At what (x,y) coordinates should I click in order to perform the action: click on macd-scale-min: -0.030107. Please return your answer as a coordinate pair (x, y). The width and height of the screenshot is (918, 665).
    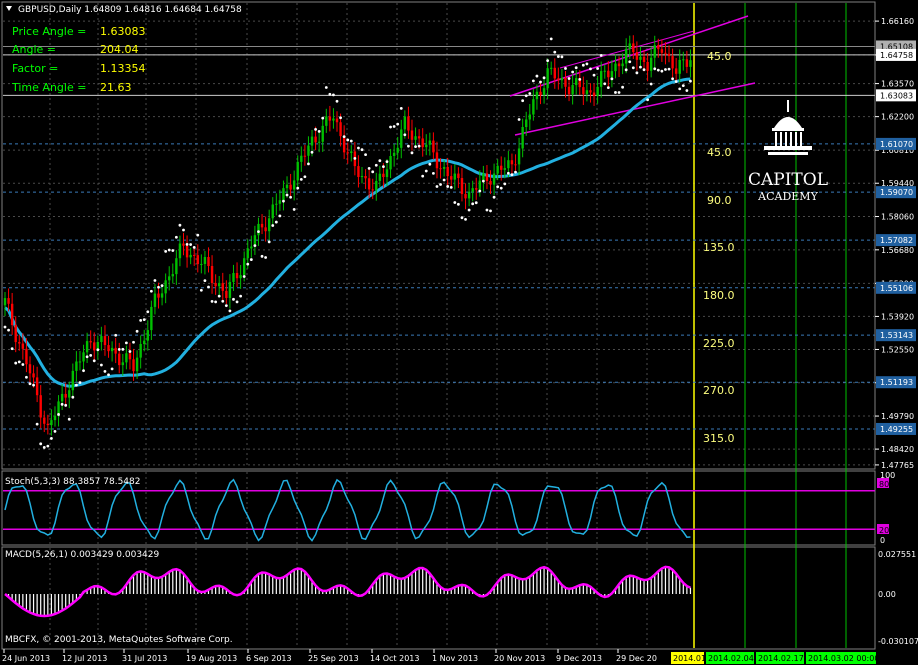
    Looking at the image, I should click on (898, 641).